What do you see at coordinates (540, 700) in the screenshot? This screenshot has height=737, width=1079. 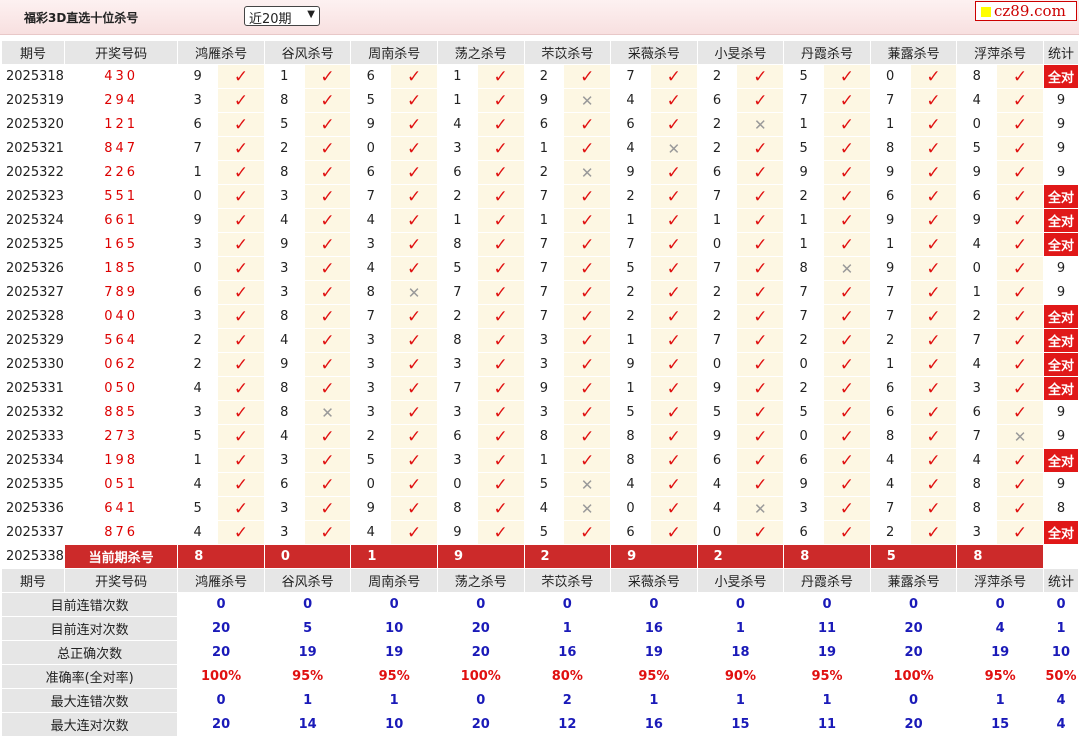 I see `stats-row: 最大连错次数 0 1 1 0 2 1 1 1 0 1 4` at bounding box center [540, 700].